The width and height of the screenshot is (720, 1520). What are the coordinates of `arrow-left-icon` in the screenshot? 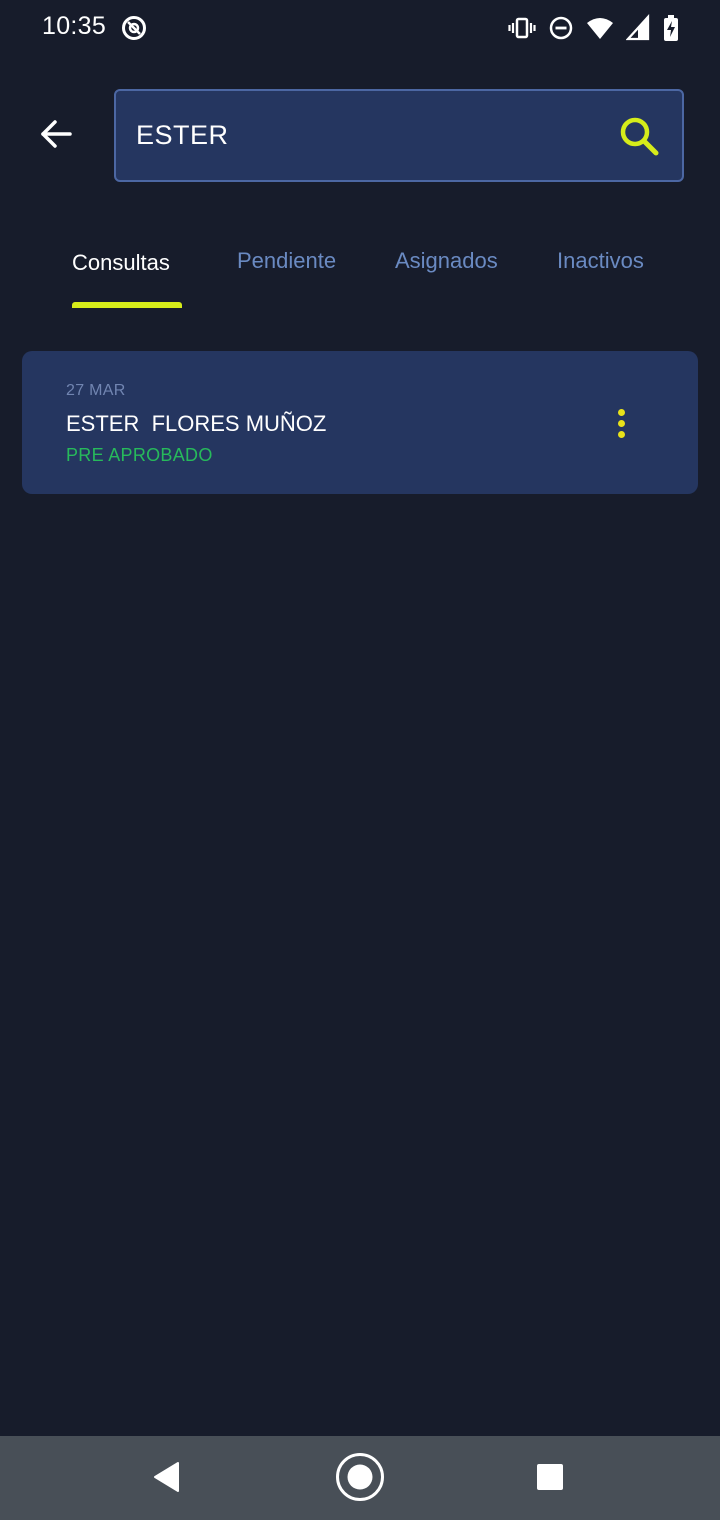 It's located at (56, 136).